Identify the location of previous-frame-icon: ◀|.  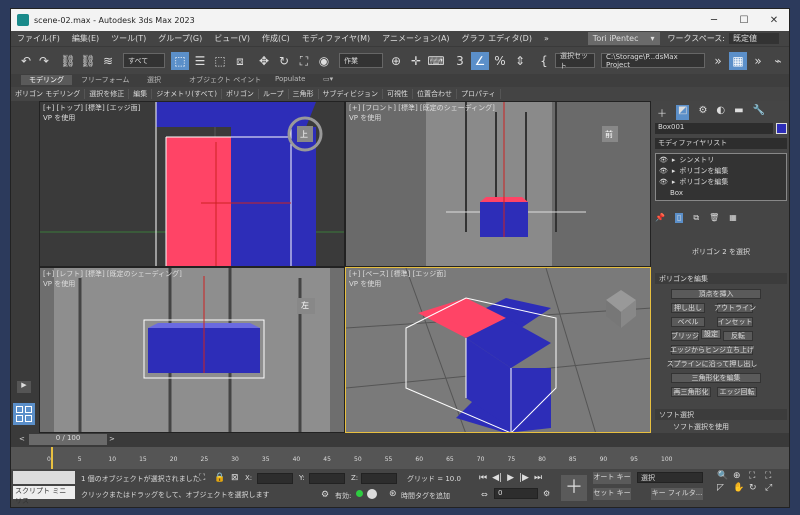
(497, 478).